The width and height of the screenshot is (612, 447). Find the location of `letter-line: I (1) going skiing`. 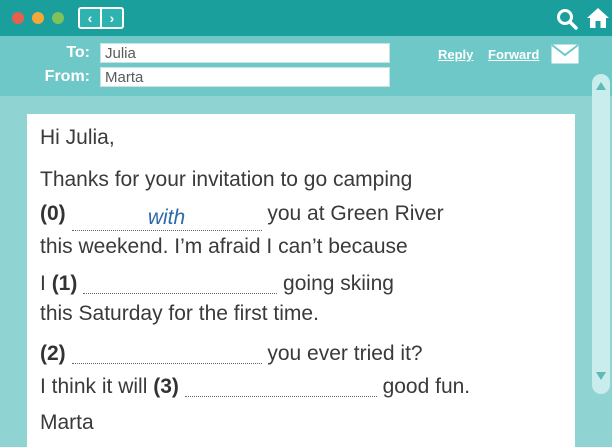

letter-line: I (1) going skiing is located at coordinates (217, 282).